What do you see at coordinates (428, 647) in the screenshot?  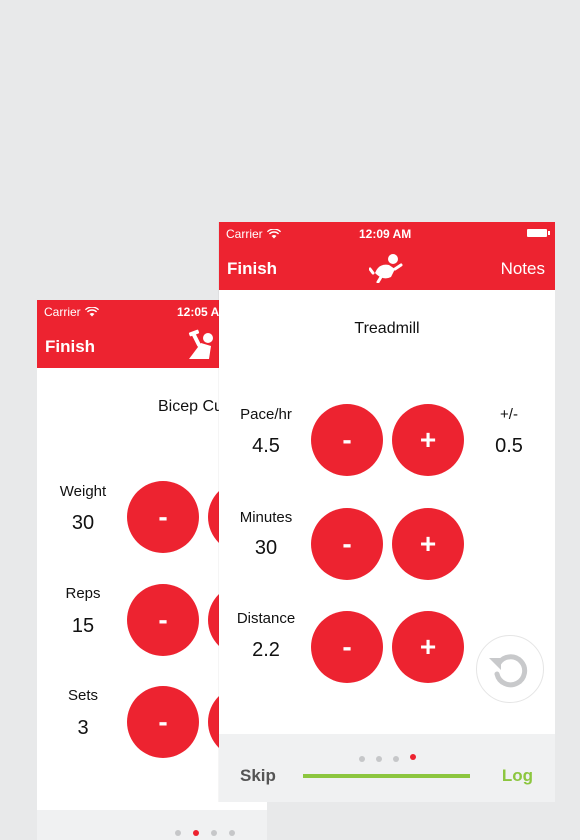 I see `distance-plus-button: +` at bounding box center [428, 647].